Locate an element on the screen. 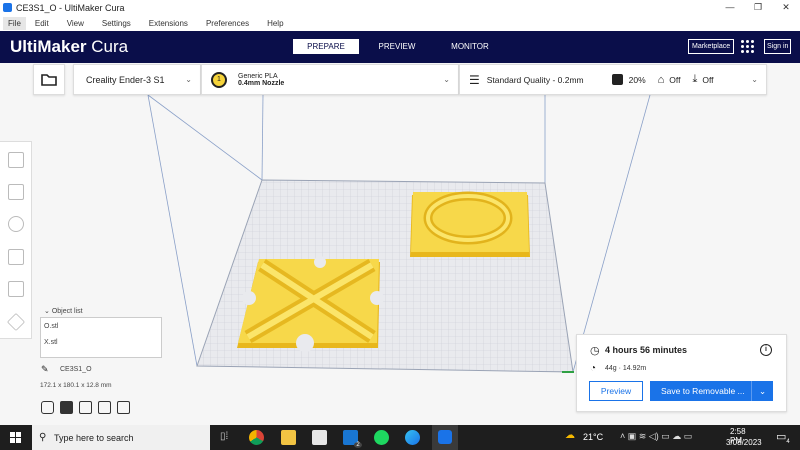 The image size is (800, 450). preview-button: Preview is located at coordinates (616, 391).